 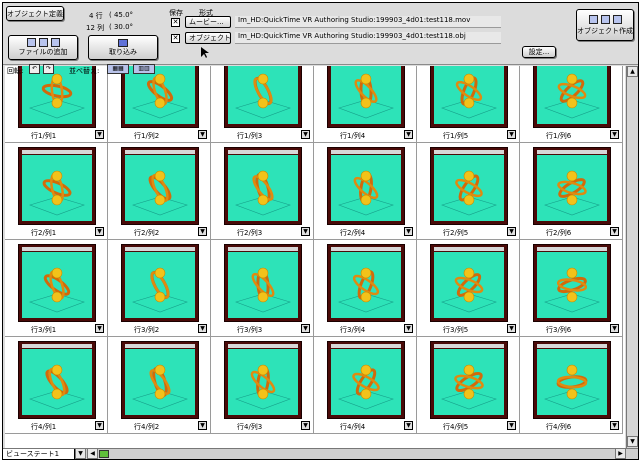 What do you see at coordinates (262, 104) in the screenshot?
I see `thumbnail-cell: 行1/列3 ▼` at bounding box center [262, 104].